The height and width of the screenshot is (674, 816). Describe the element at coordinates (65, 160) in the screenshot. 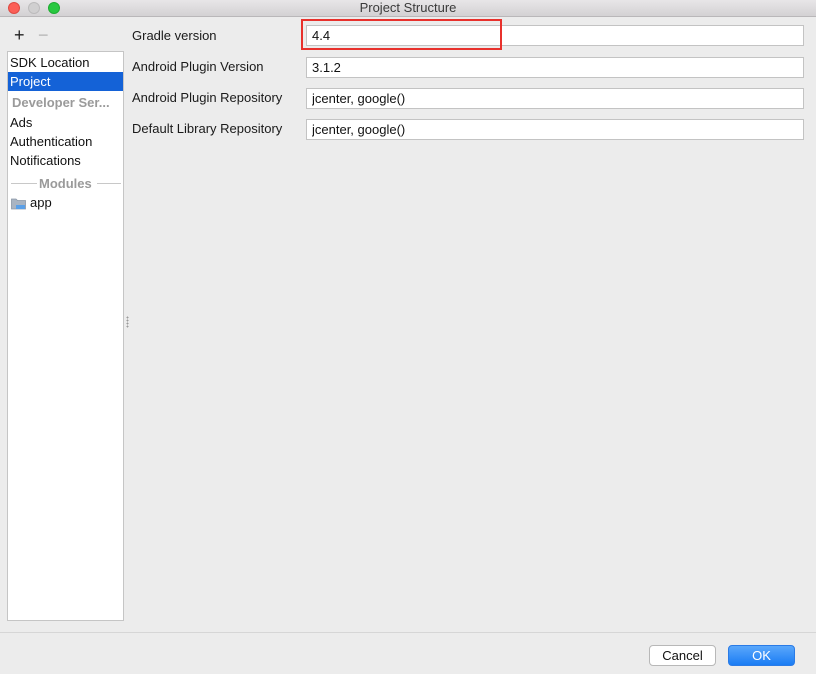

I see `sidebar-item-notifications: Notifications` at that location.